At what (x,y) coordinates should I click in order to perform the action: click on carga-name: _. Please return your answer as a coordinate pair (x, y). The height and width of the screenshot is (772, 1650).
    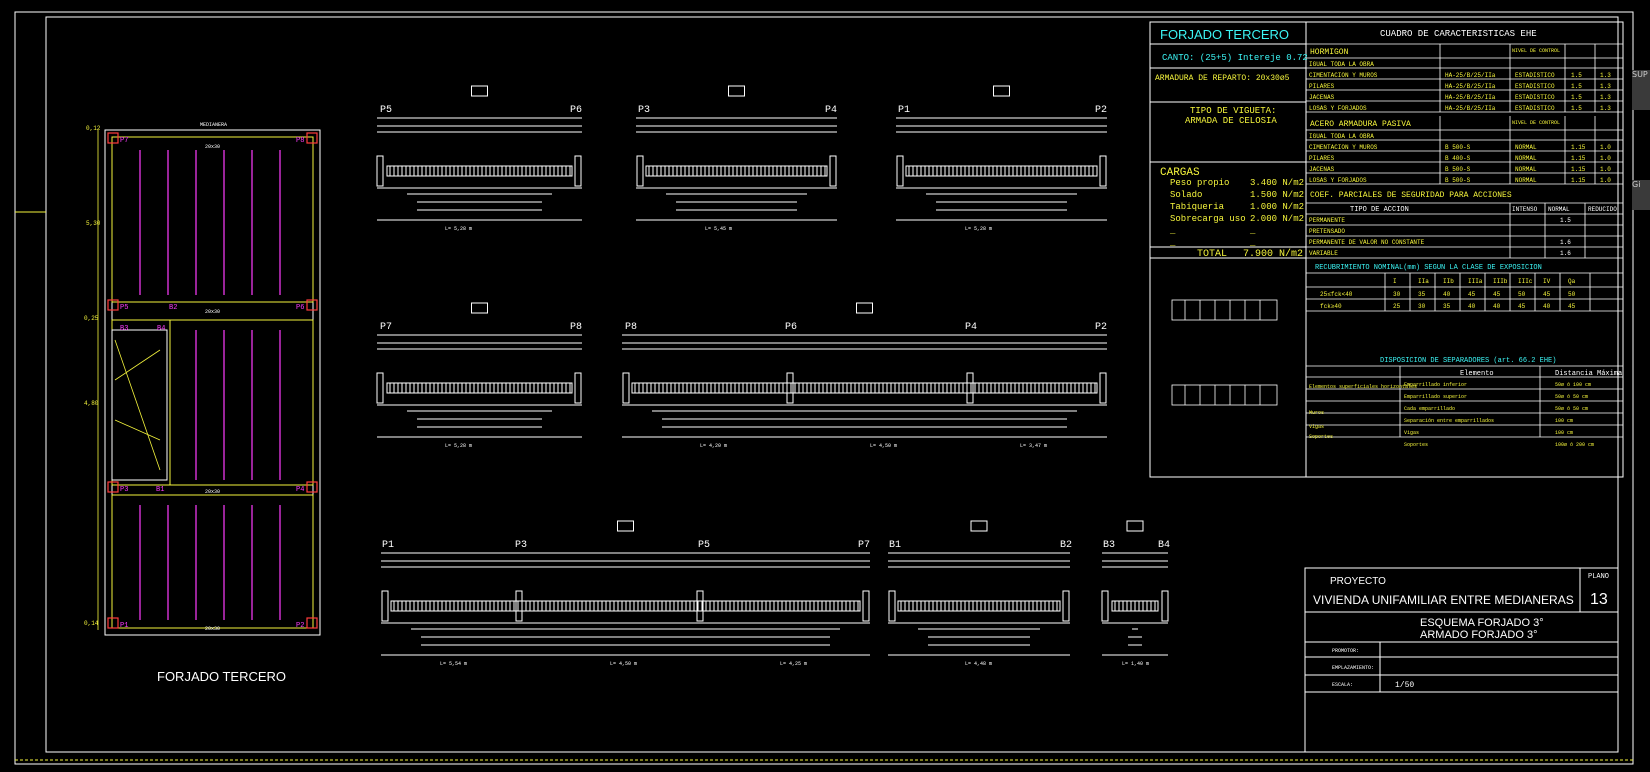
    Looking at the image, I should click on (1172, 231).